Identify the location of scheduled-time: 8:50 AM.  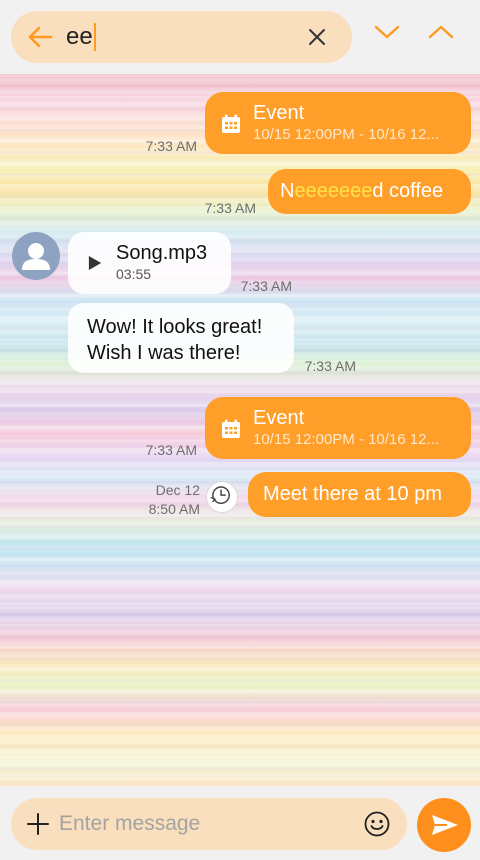
(174, 509).